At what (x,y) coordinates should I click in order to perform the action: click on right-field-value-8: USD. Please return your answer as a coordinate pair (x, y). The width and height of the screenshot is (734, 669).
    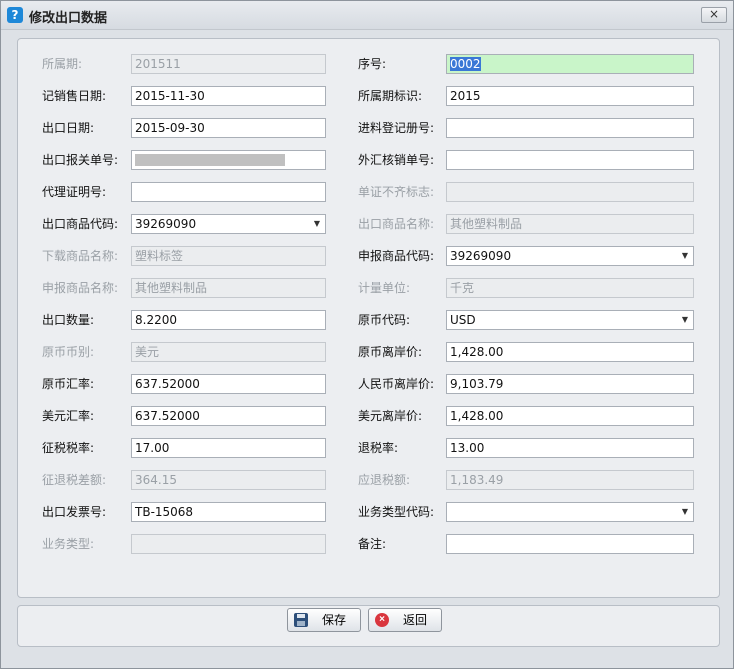
    Looking at the image, I should click on (463, 320).